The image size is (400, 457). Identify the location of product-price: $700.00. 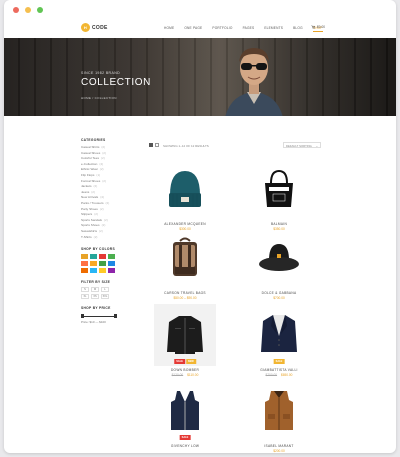
(279, 298).